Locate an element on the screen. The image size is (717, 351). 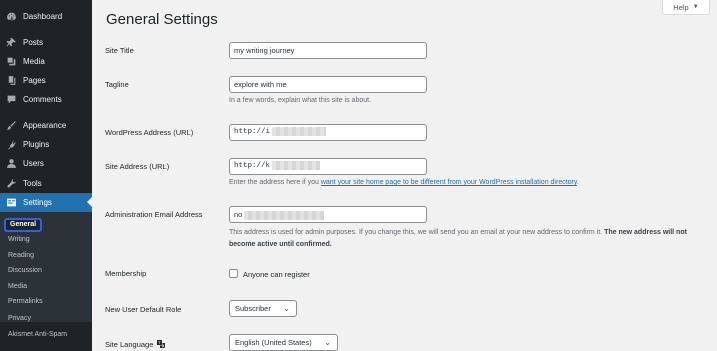
site-title-value: my writing journey is located at coordinates (264, 50).